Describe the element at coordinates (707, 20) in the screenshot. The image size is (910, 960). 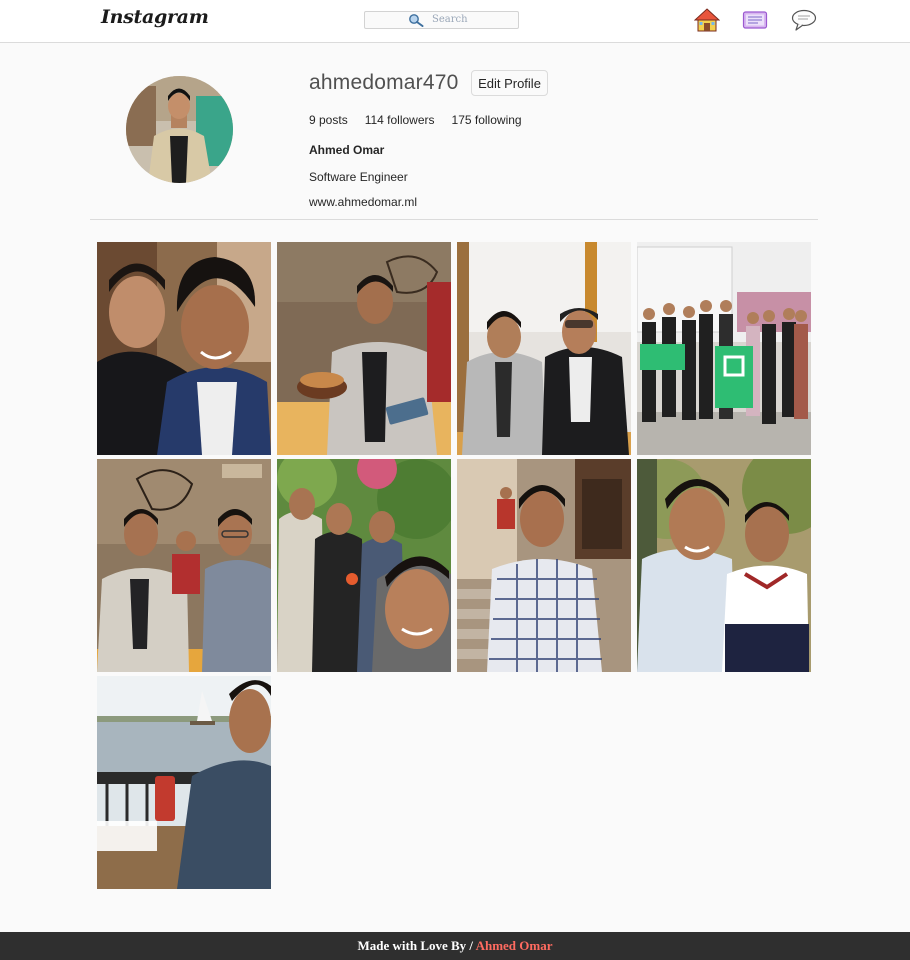
I see `home-icon` at that location.